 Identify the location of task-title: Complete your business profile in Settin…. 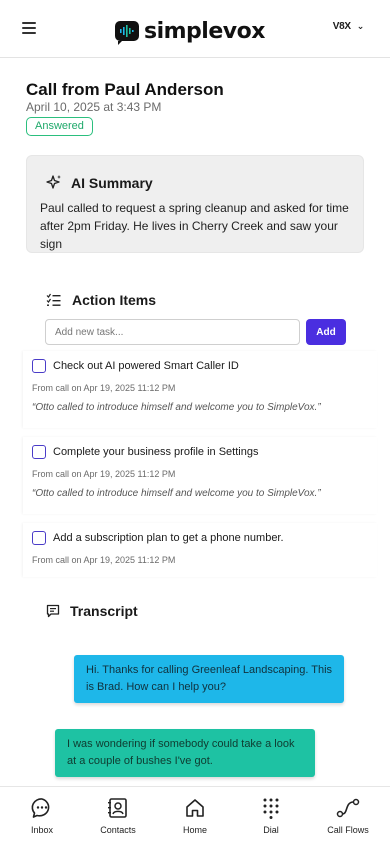
(156, 452).